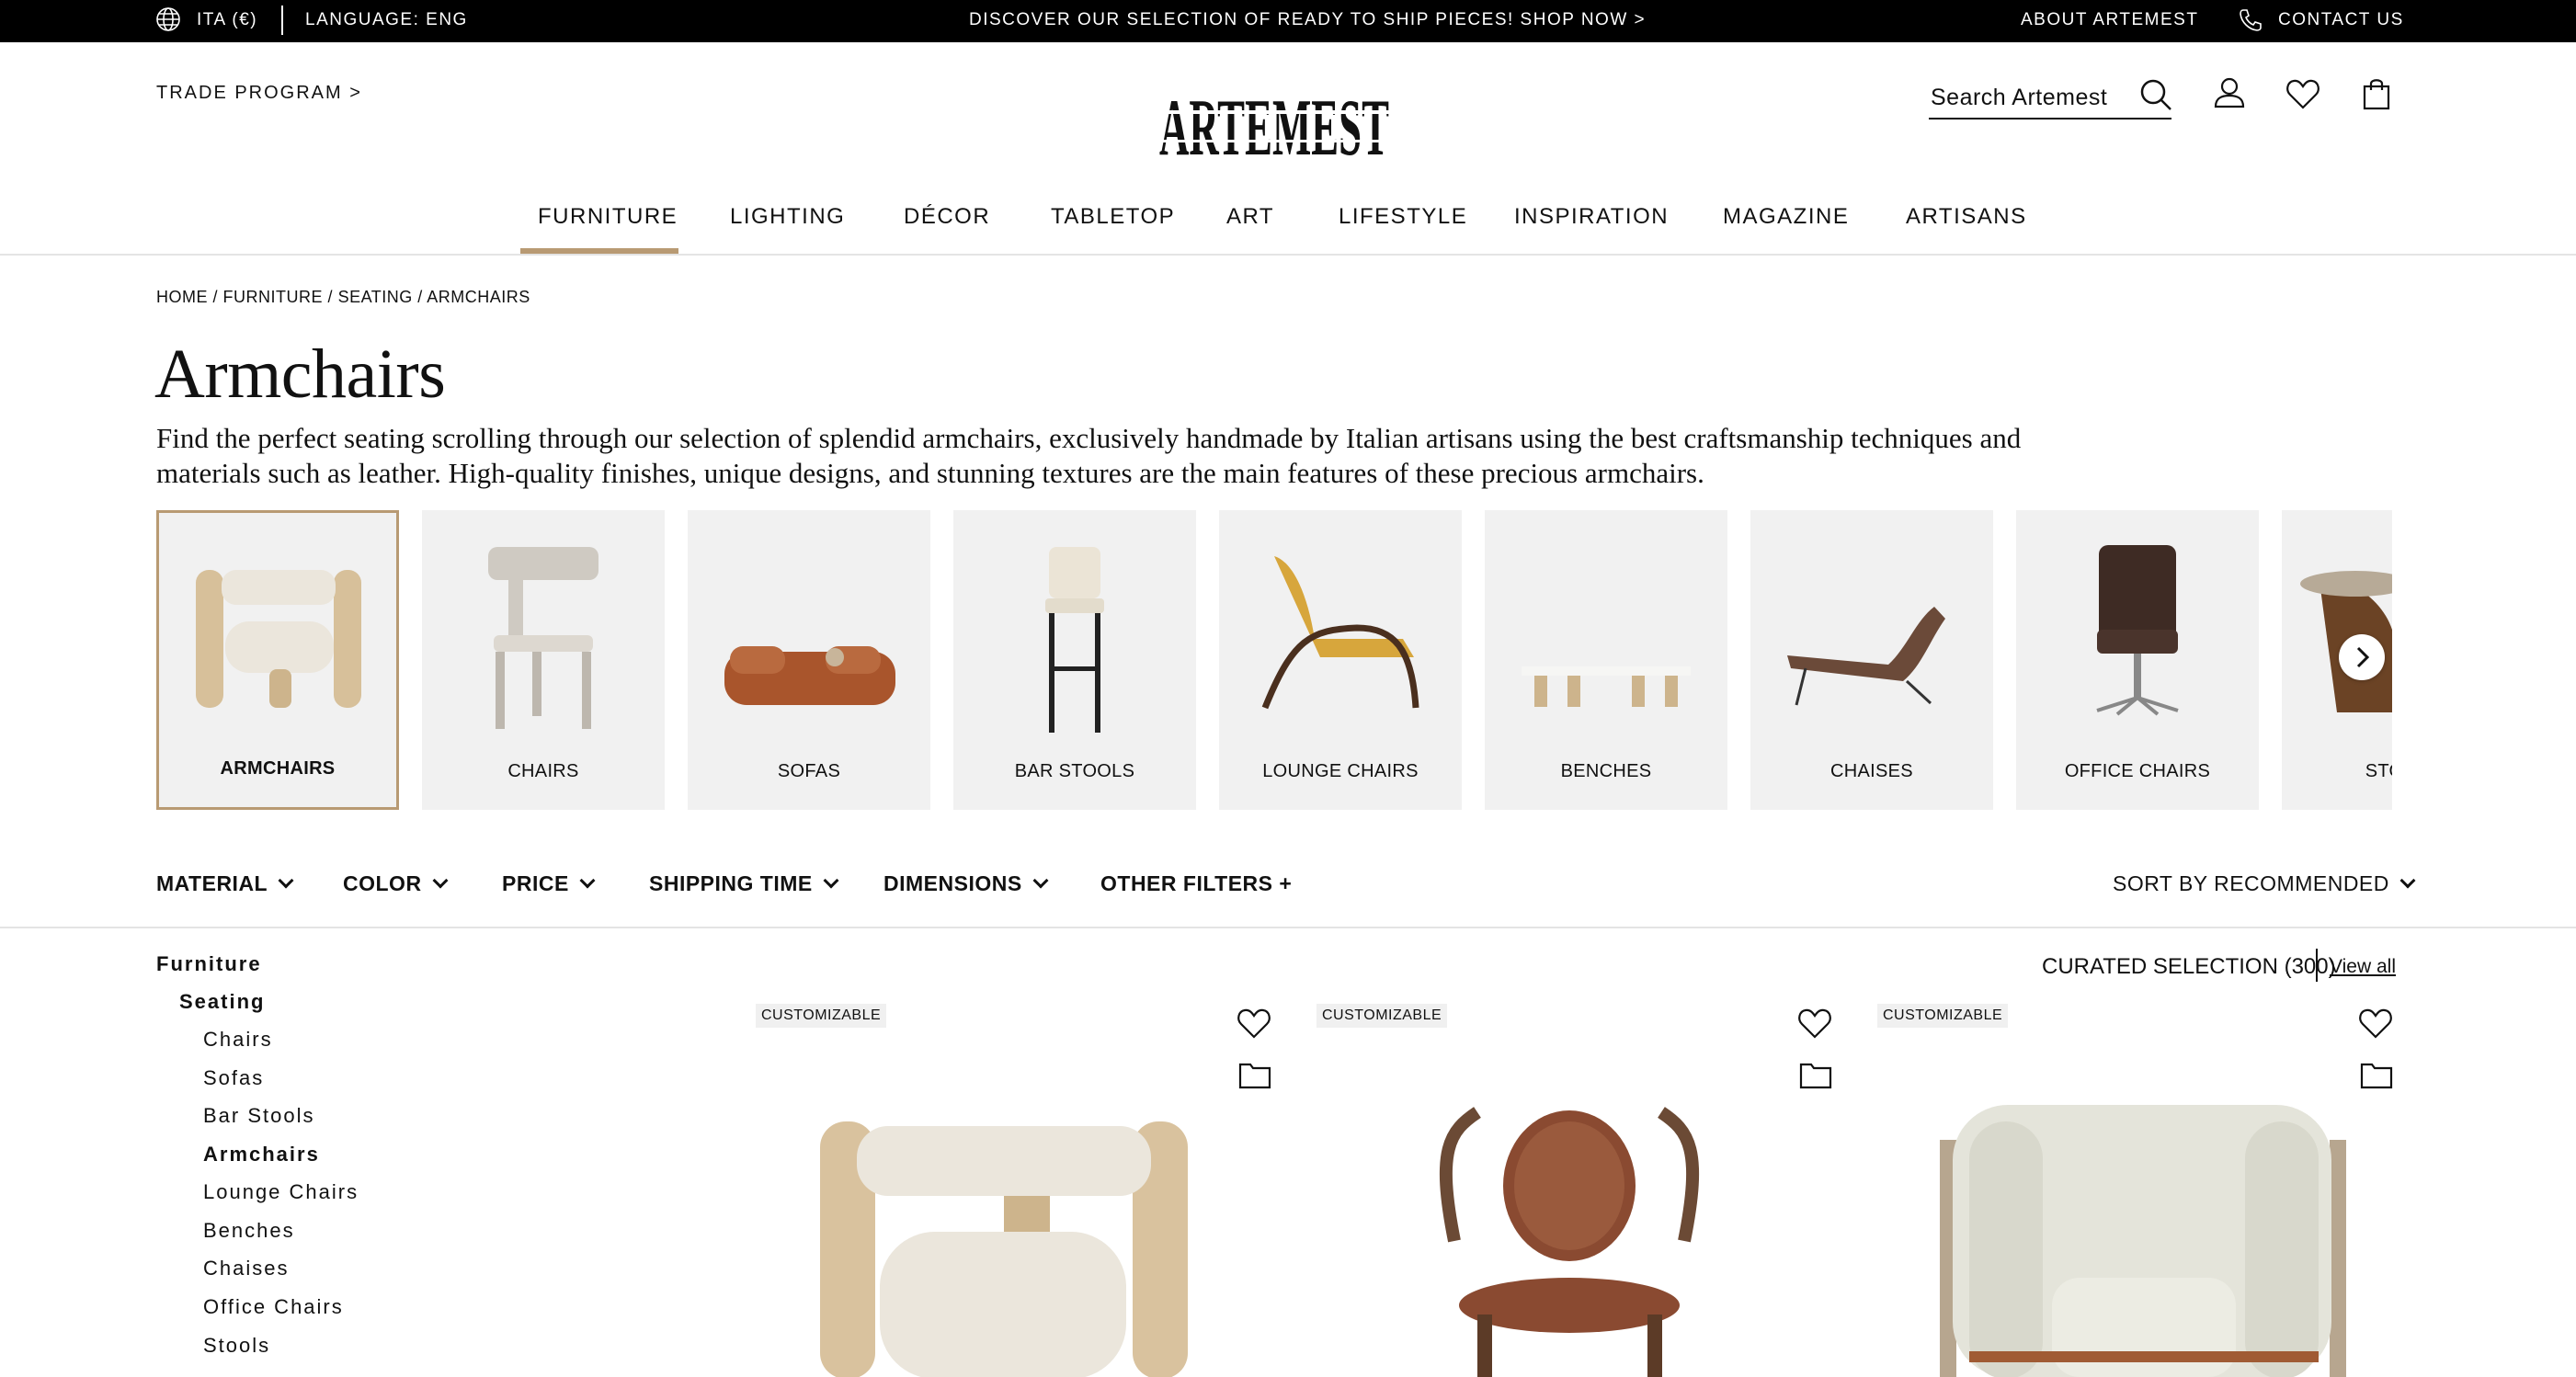 The height and width of the screenshot is (1377, 2576). Describe the element at coordinates (2341, 20) in the screenshot. I see `contact-link: CONTACT US` at that location.